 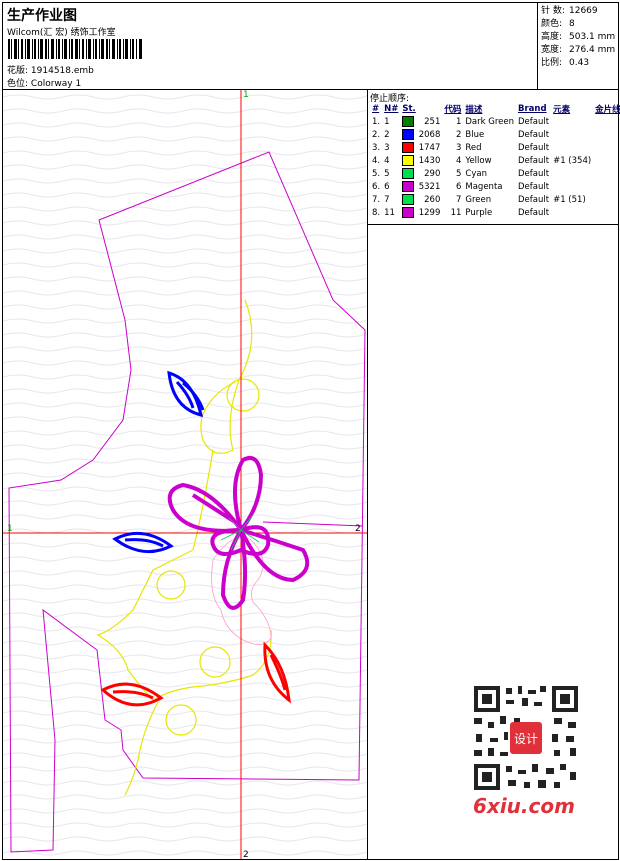 What do you see at coordinates (562, 109) in the screenshot?
I see `col-element: 元素` at bounding box center [562, 109].